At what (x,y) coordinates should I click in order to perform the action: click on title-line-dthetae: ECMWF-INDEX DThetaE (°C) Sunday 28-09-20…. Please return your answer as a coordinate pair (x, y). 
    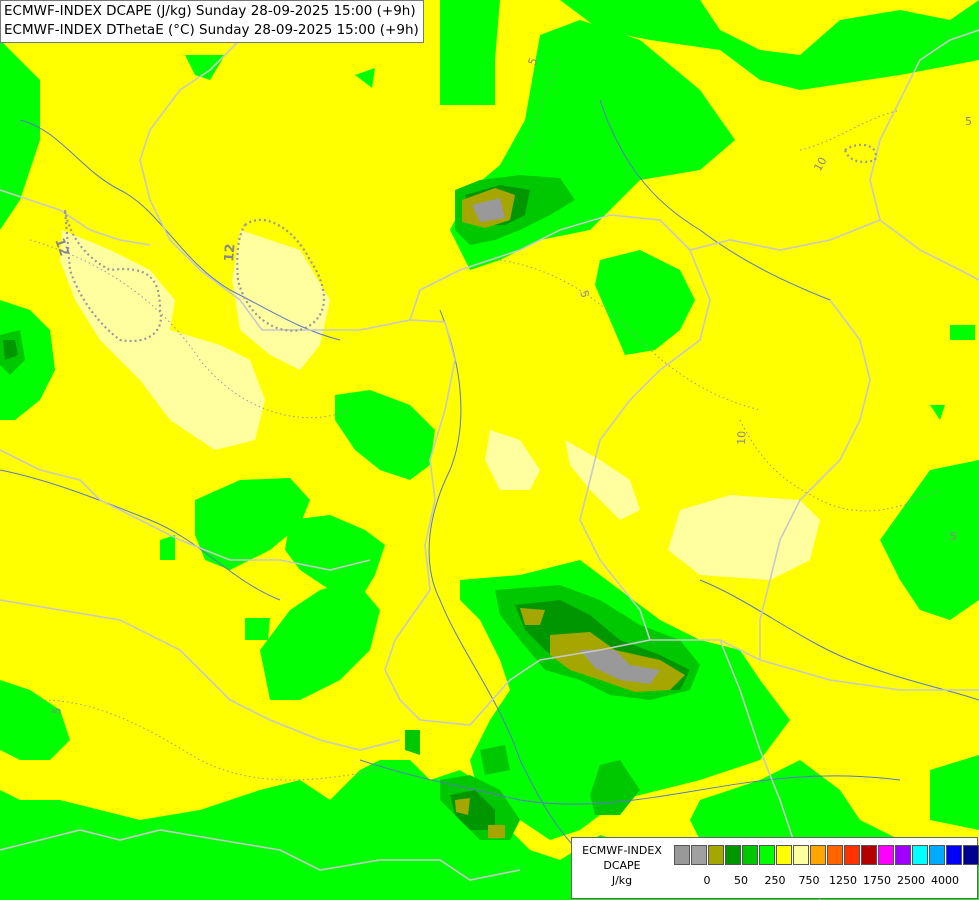
    Looking at the image, I should click on (211, 30).